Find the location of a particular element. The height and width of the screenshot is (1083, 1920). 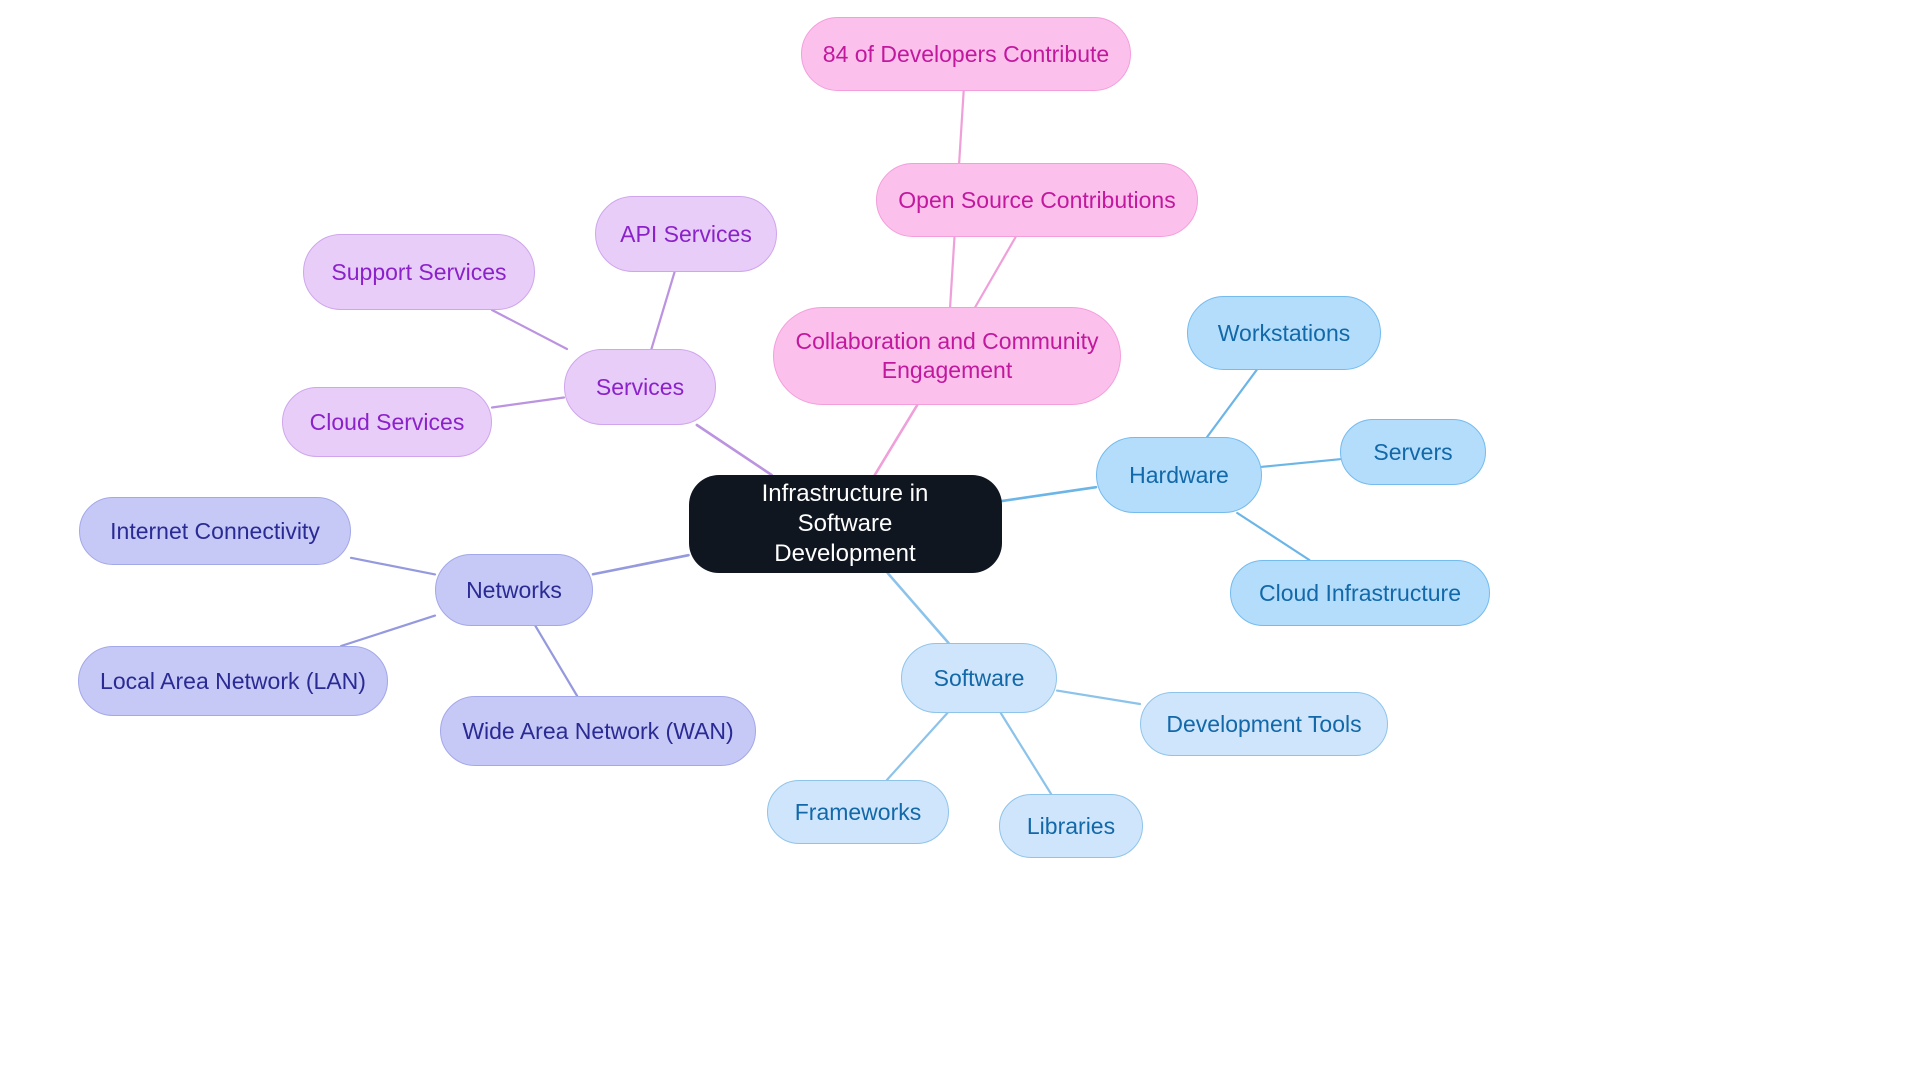

mindmap-node-label: Infrastructure in Software Development is located at coordinates (845, 523).